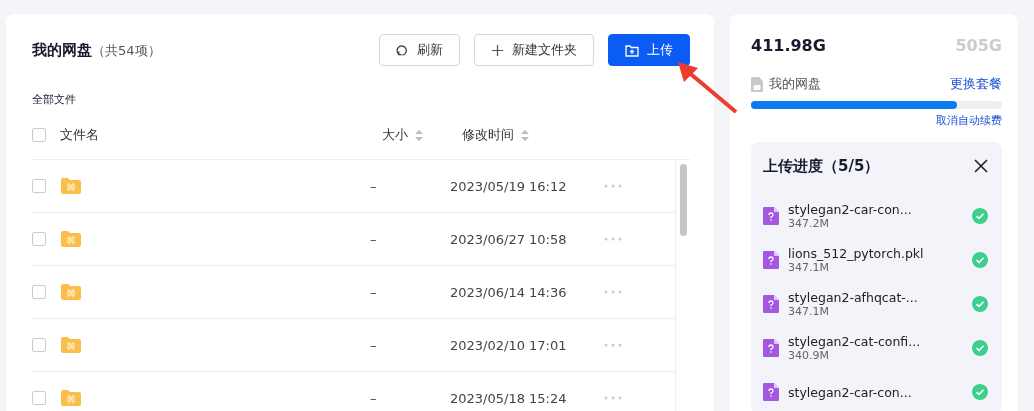 This screenshot has width=1034, height=411. Describe the element at coordinates (708, 87) in the screenshot. I see `arrow-icon` at that location.